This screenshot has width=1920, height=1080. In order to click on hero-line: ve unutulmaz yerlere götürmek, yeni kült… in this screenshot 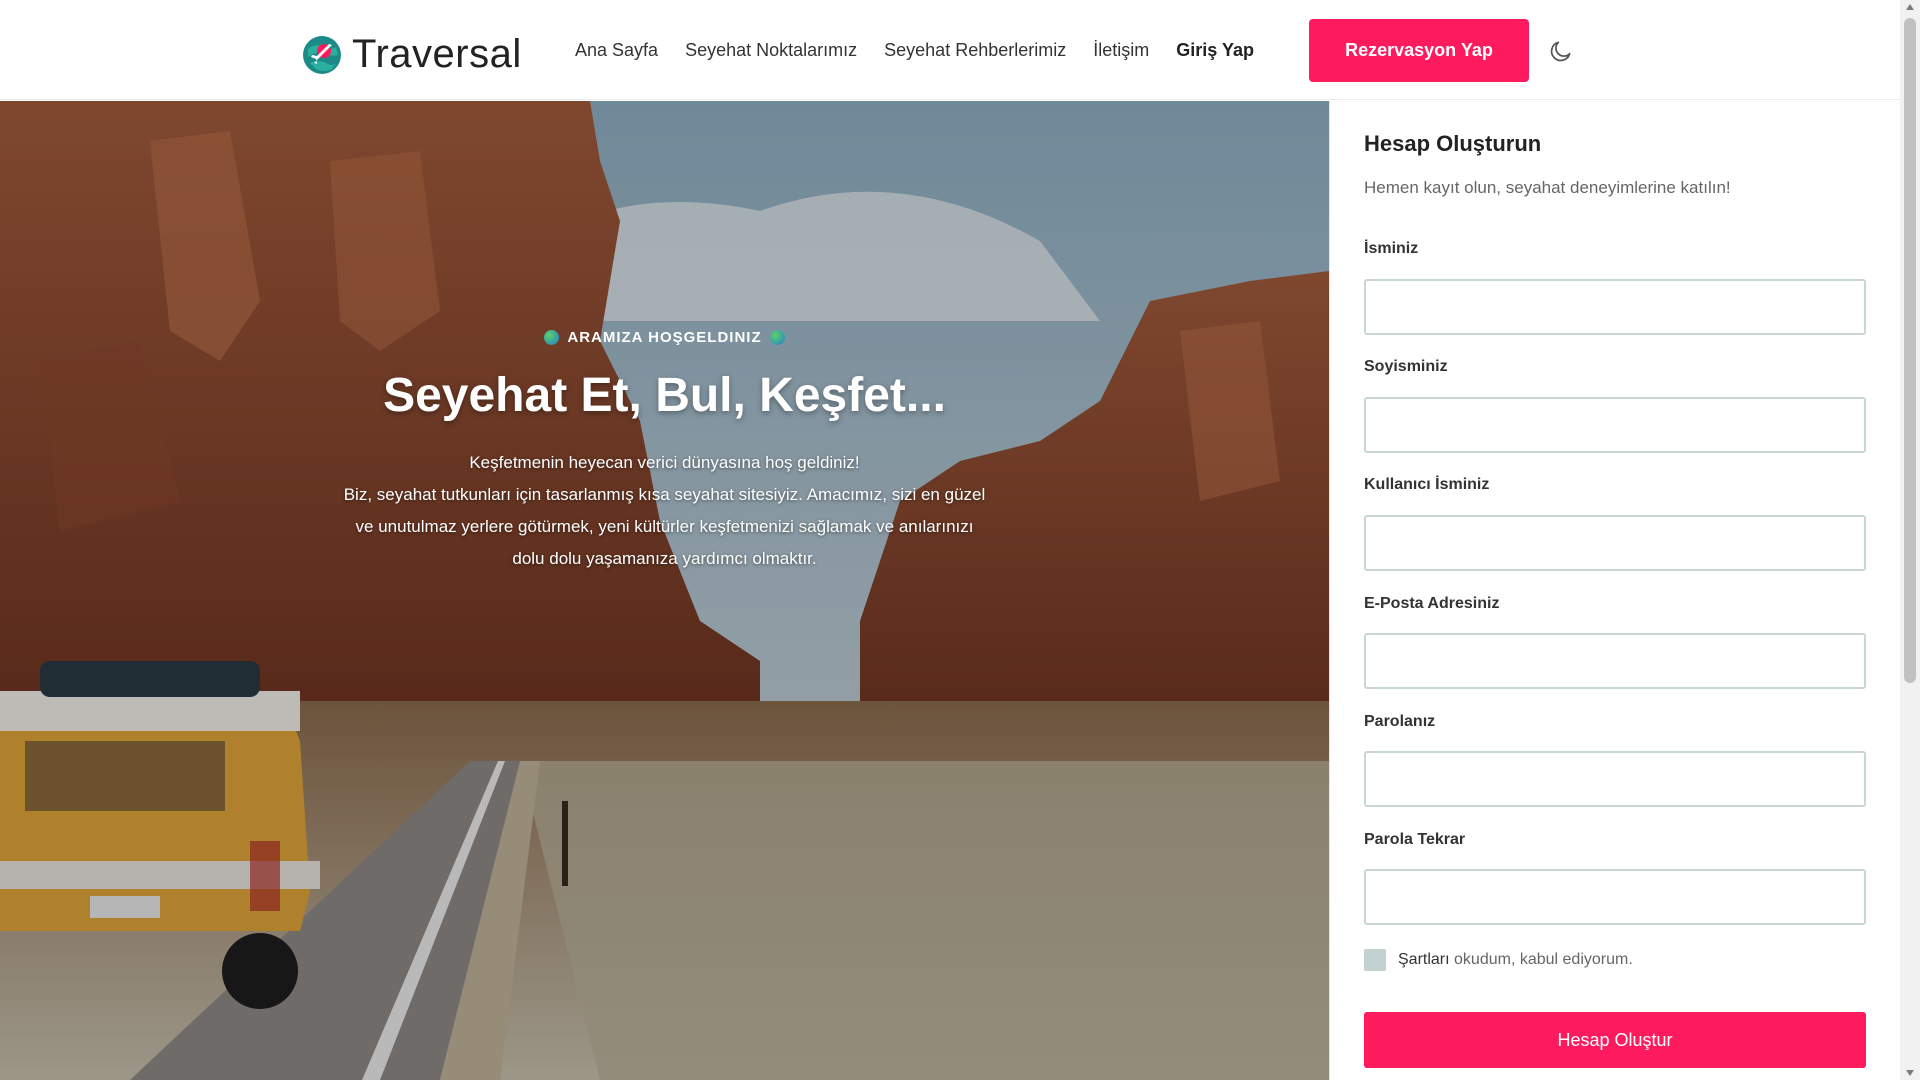, I will do `click(664, 526)`.